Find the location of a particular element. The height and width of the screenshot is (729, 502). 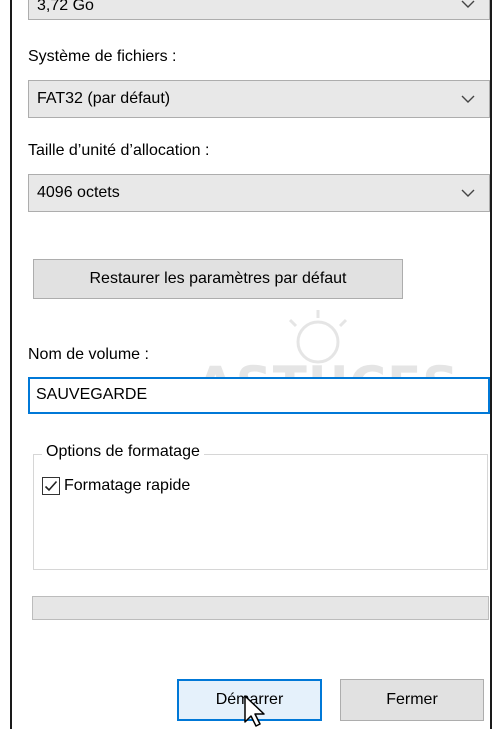

quick-format-option: Formatage rapide is located at coordinates (116, 486).